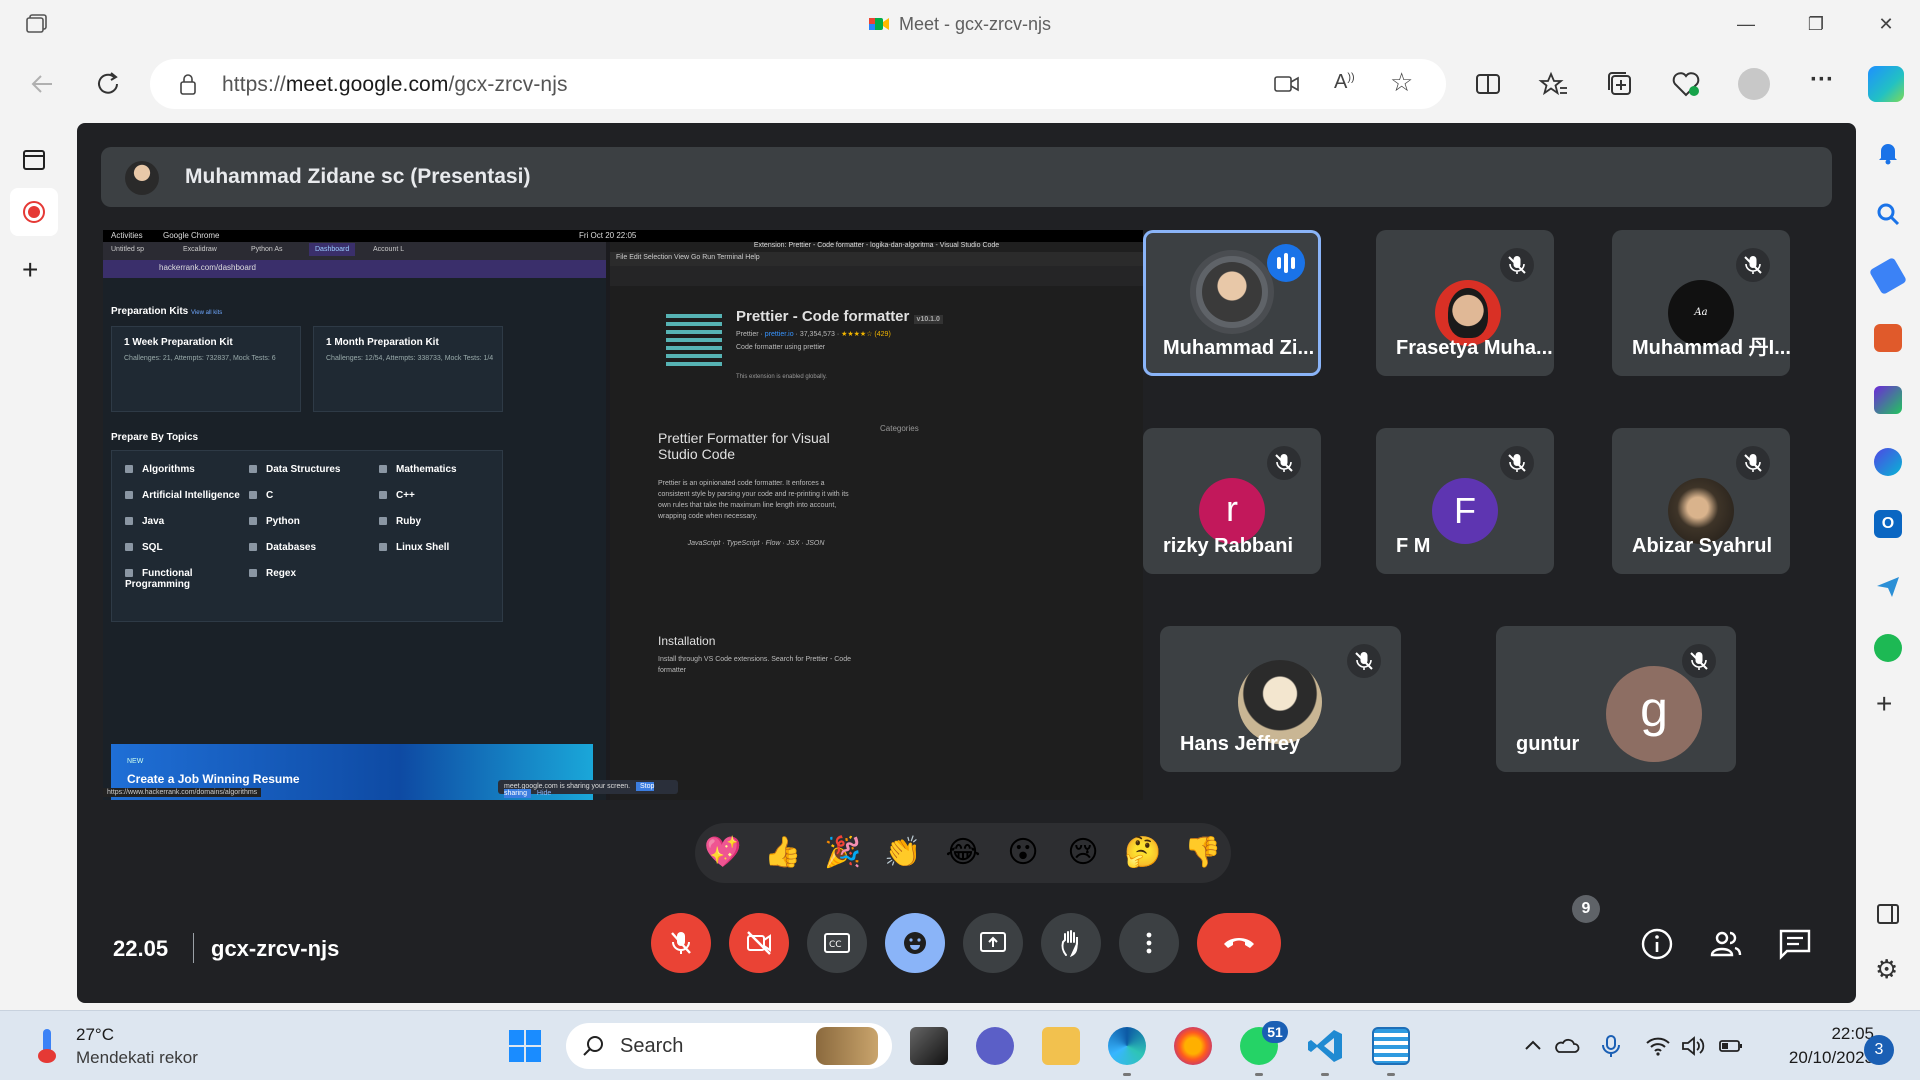 The image size is (1920, 1080). What do you see at coordinates (1701, 501) in the screenshot?
I see `participant-tile: Abizar Syahrul` at bounding box center [1701, 501].